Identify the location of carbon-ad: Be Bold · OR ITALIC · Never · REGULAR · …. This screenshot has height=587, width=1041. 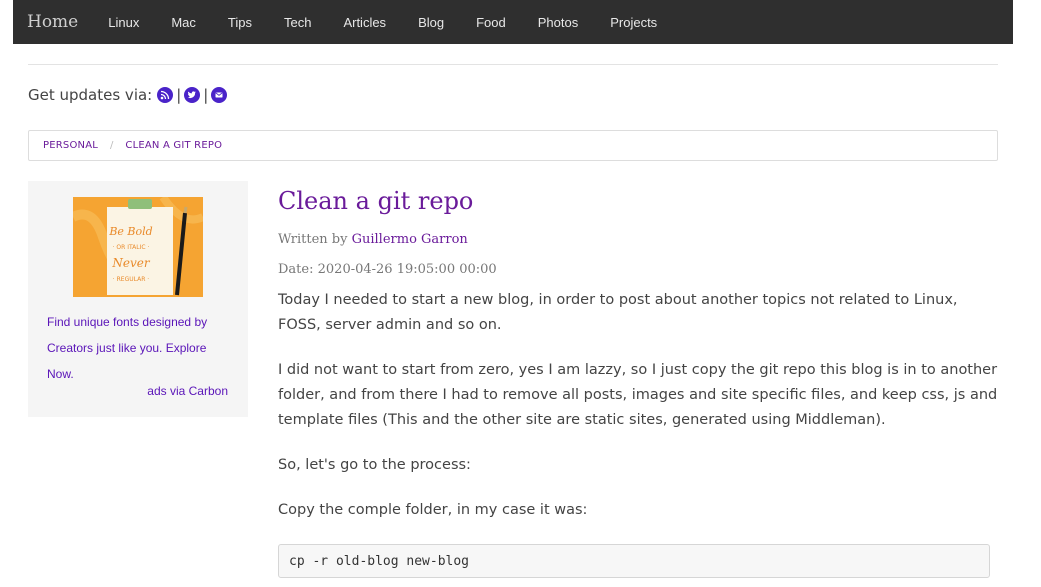
(138, 299).